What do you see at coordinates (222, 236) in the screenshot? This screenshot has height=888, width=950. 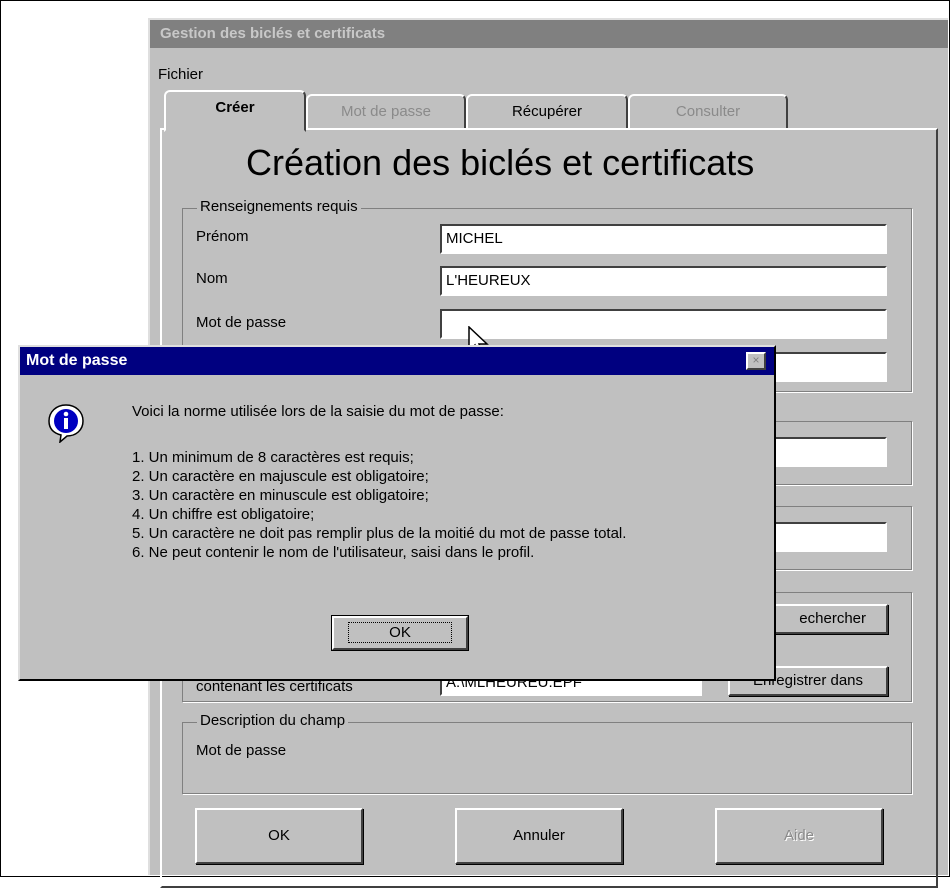 I see `prenom-label: Prénom` at bounding box center [222, 236].